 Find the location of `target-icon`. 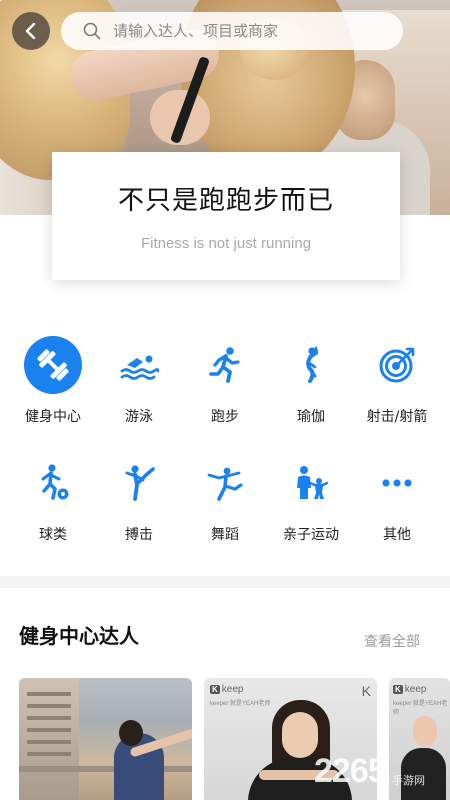

target-icon is located at coordinates (397, 365).